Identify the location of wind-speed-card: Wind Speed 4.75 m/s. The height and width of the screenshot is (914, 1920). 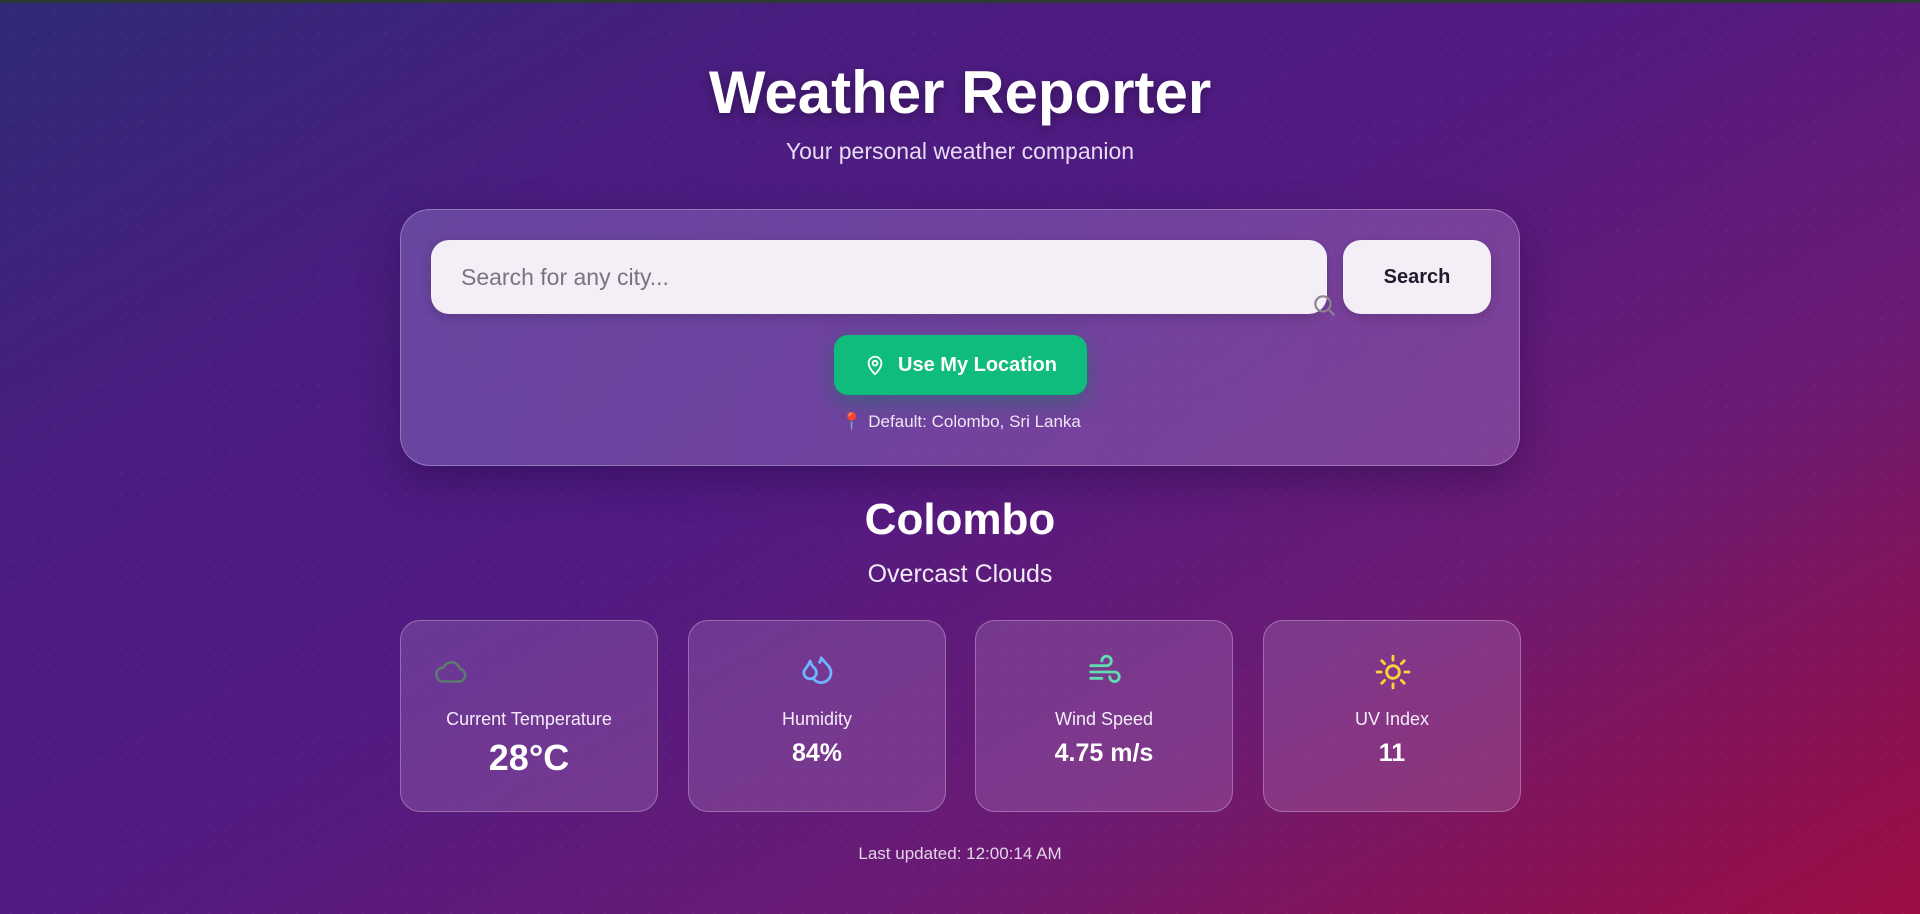
(1104, 716).